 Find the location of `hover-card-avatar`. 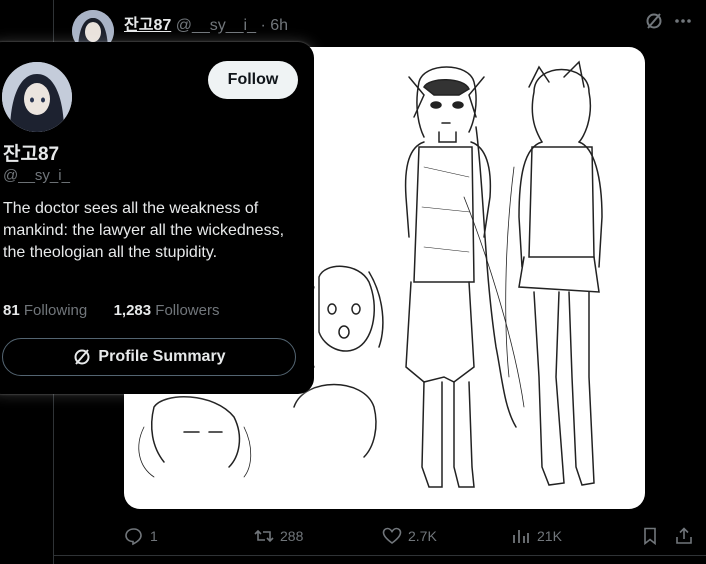

hover-card-avatar is located at coordinates (37, 97).